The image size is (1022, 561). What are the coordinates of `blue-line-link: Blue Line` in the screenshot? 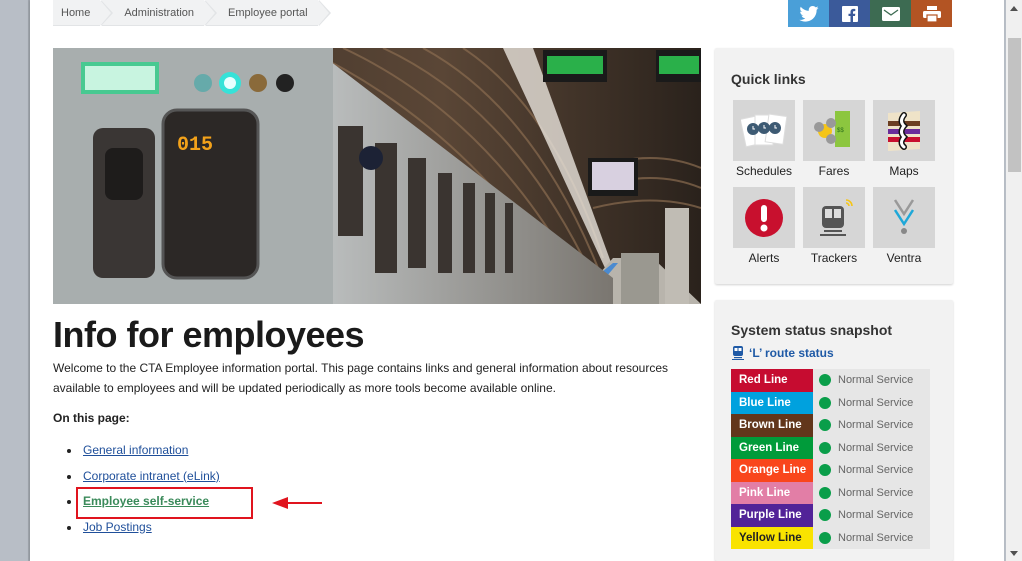 It's located at (772, 402).